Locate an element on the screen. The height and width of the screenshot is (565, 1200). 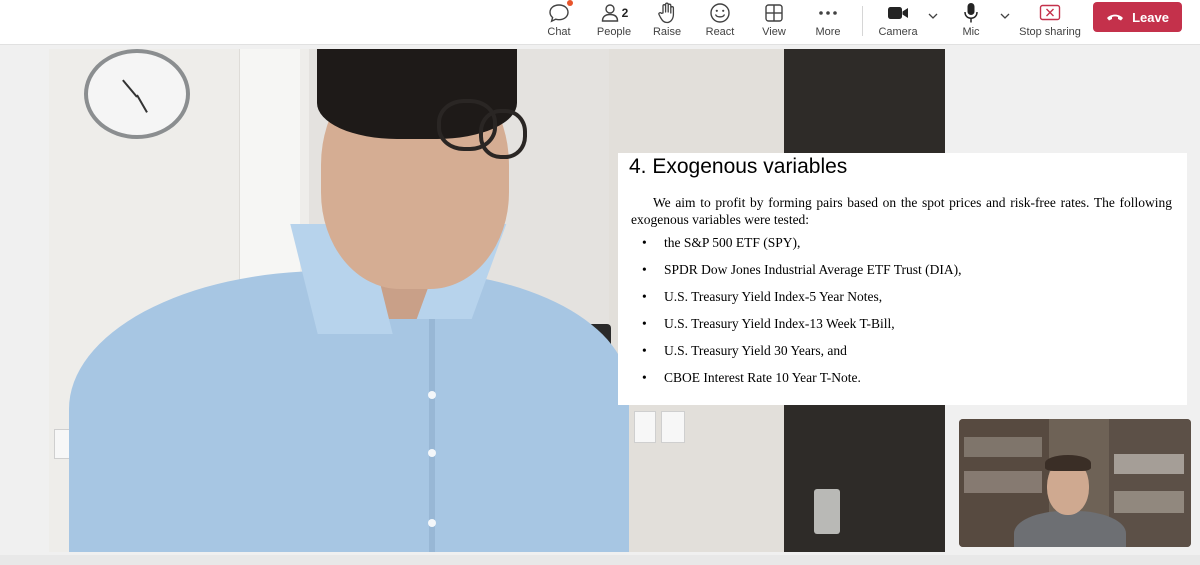
camera-button: Camera is located at coordinates (898, 22).